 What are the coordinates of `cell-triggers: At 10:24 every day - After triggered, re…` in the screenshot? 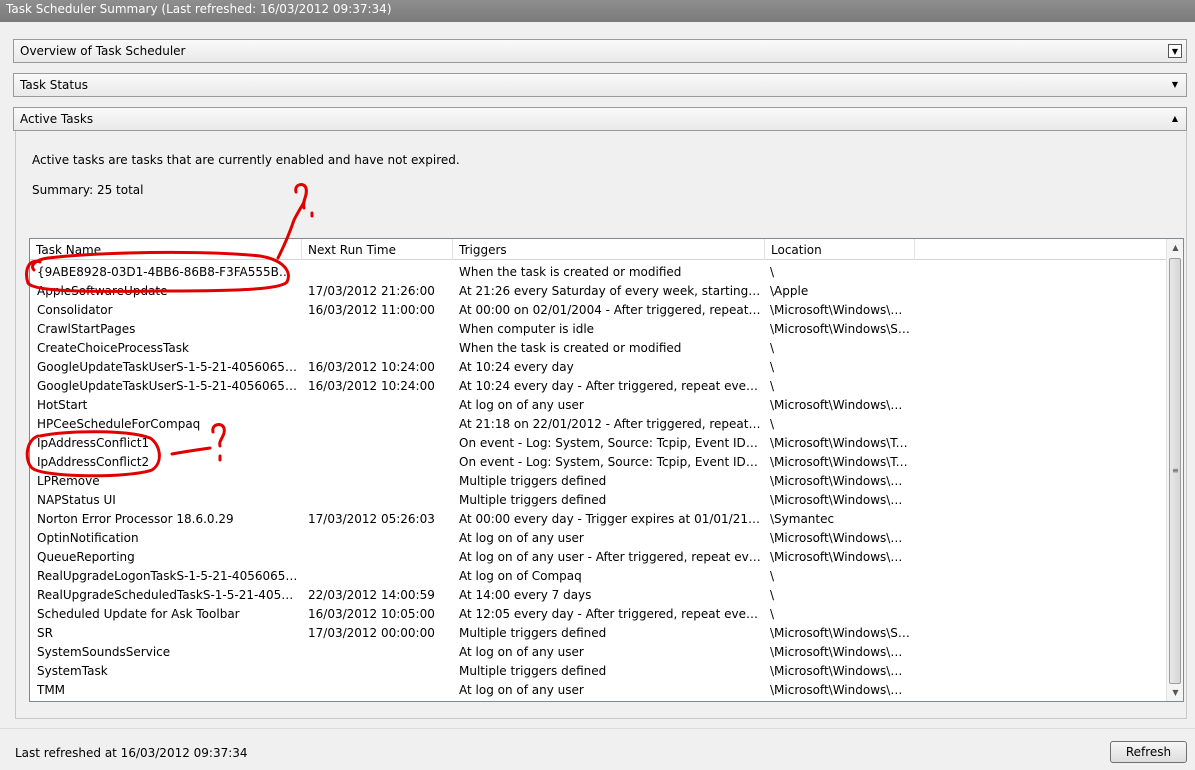 It's located at (610, 386).